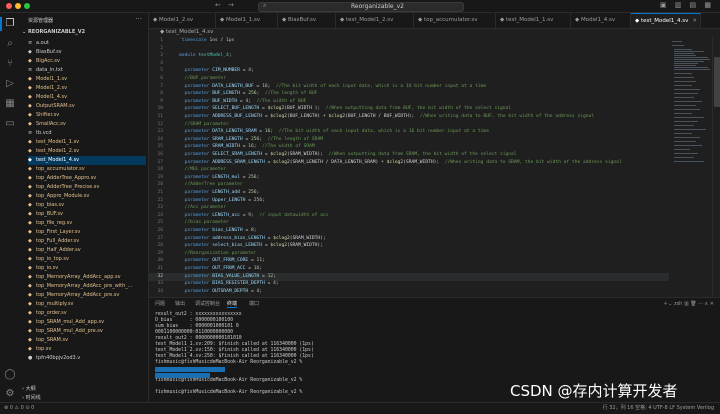 This screenshot has width=720, height=414. What do you see at coordinates (53, 32) in the screenshot?
I see `workspace-folder: ⌄ REORGANIZABLE_V2` at bounding box center [53, 32].